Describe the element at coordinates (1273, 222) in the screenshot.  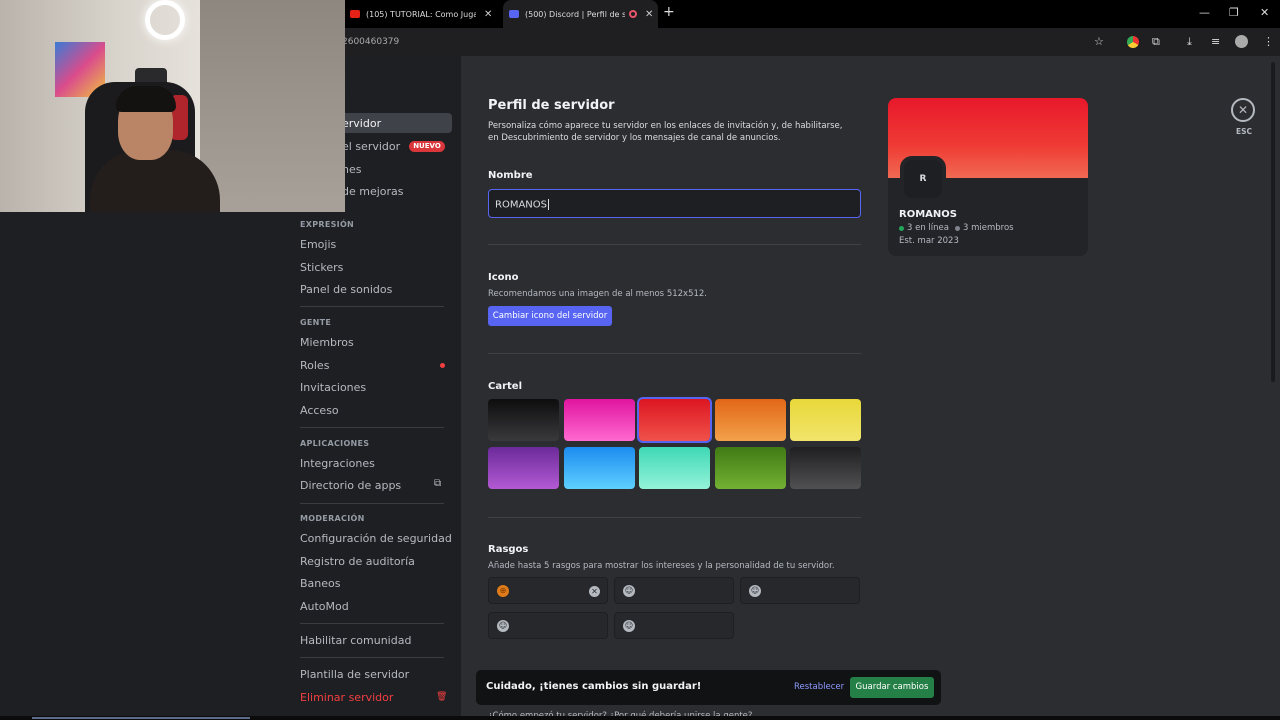
I see `scrollbar` at that location.